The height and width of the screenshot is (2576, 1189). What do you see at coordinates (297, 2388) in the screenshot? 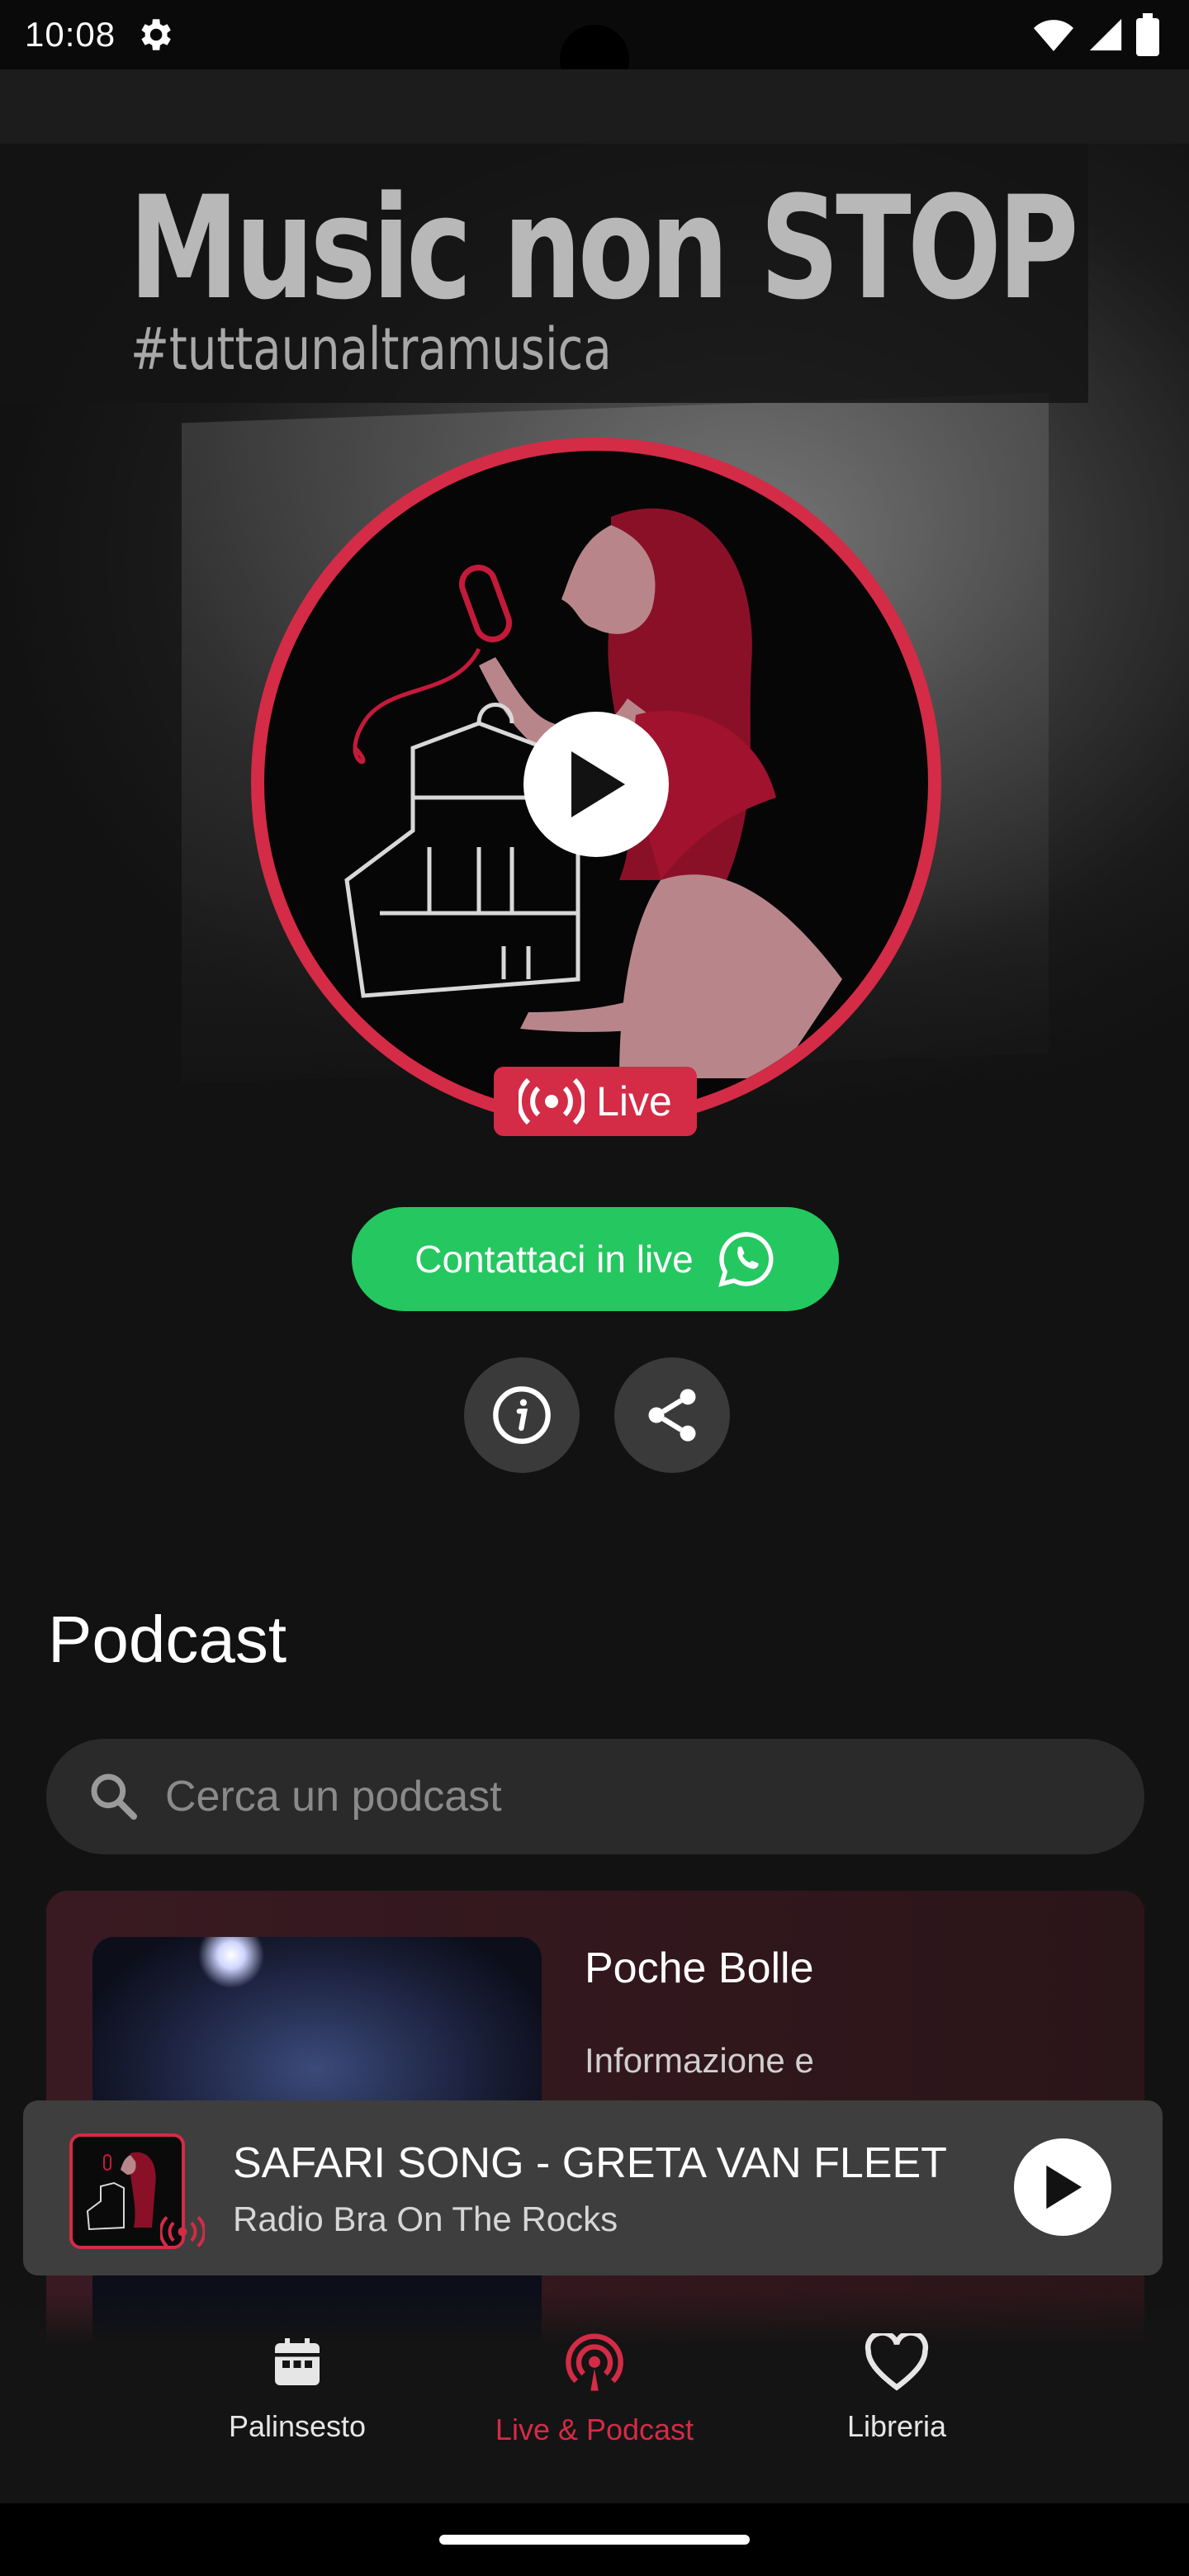
I see `nav-item-palinsesto: Palinsesto` at bounding box center [297, 2388].